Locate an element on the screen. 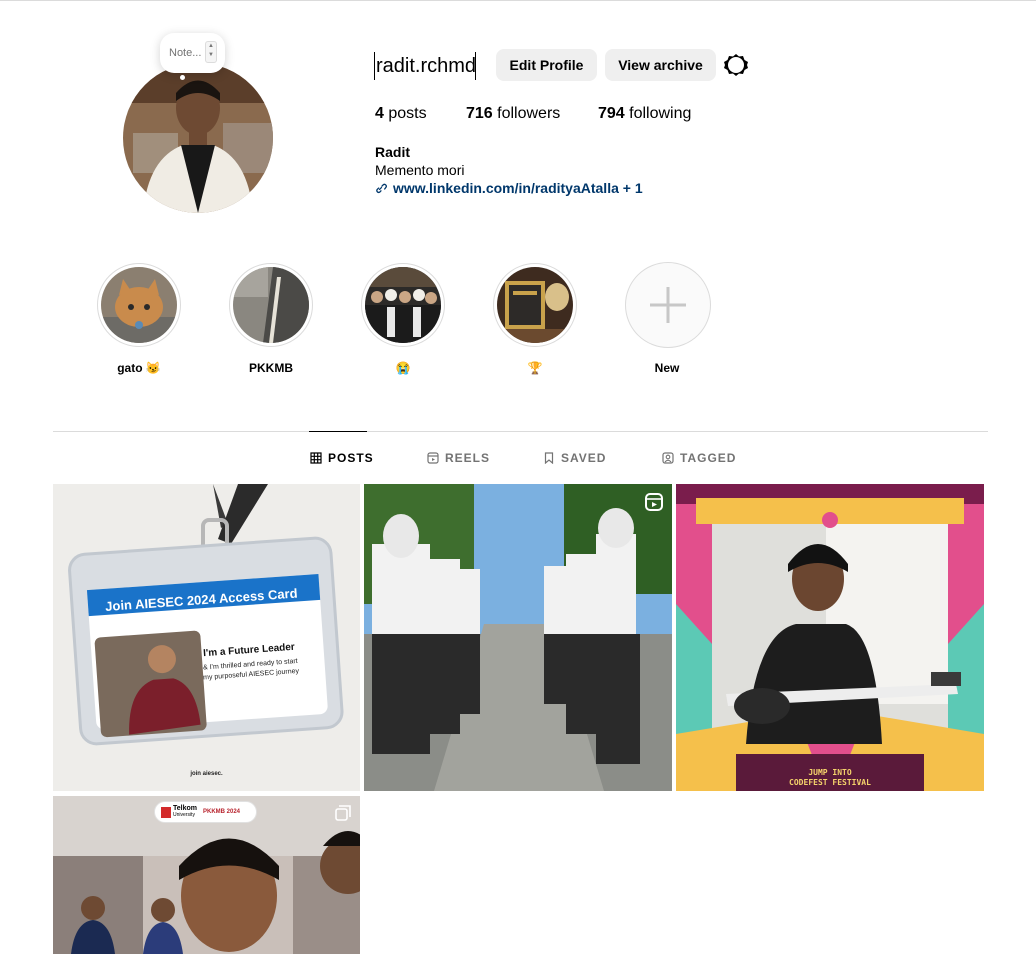  tab-reels: REELS is located at coordinates (458, 458).